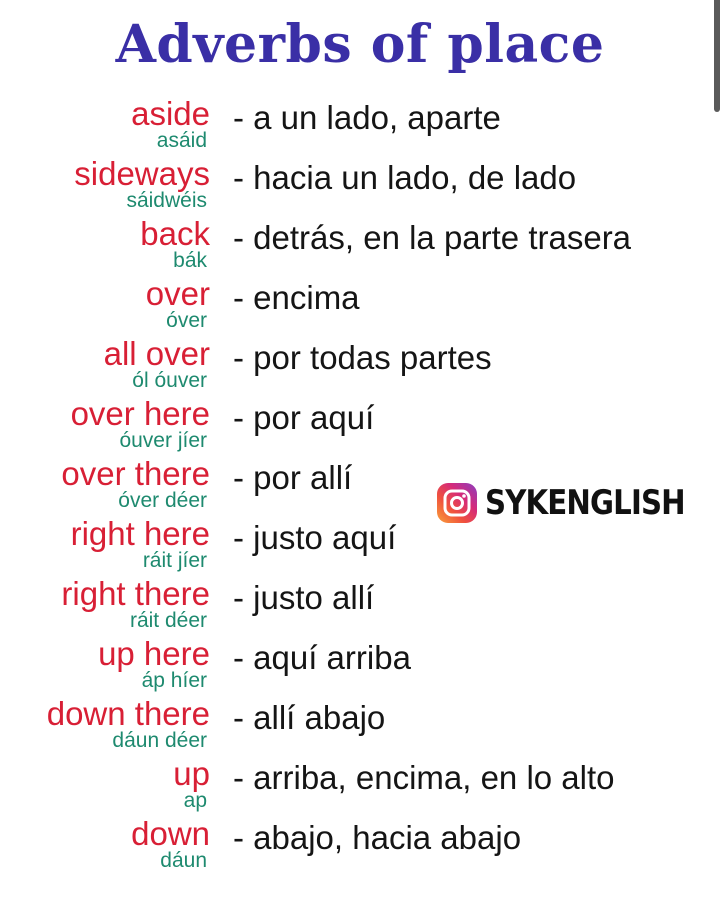  What do you see at coordinates (424, 777) in the screenshot?
I see `translation: - arriba, encima, en lo alto` at bounding box center [424, 777].